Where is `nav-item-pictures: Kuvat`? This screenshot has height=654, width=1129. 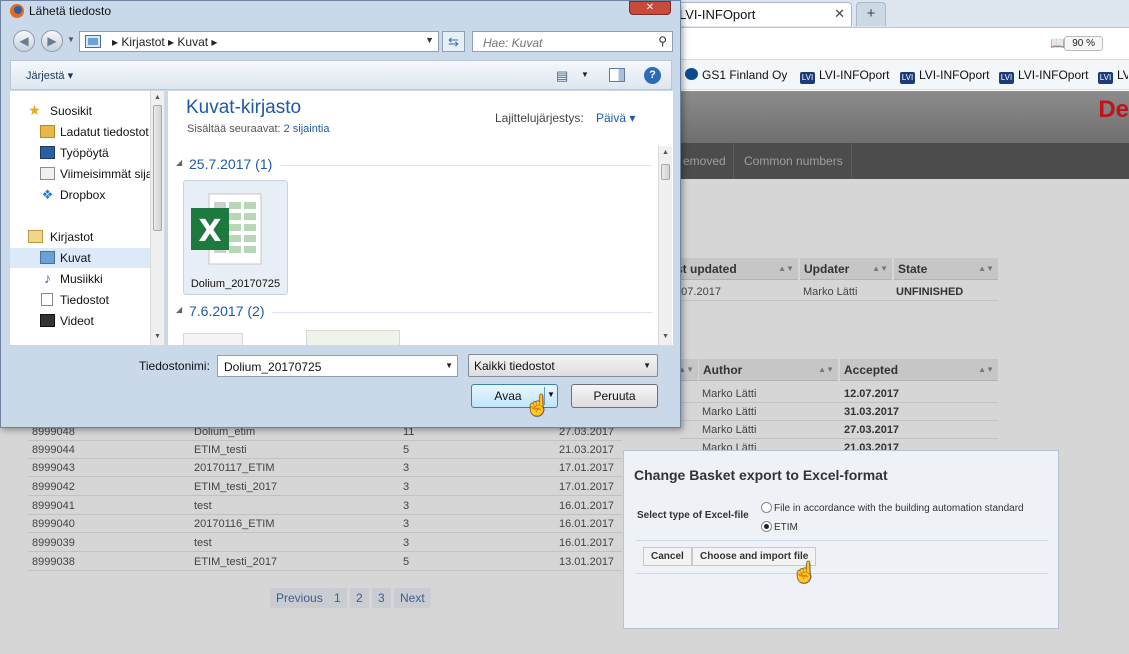 nav-item-pictures: Kuvat is located at coordinates (80, 258).